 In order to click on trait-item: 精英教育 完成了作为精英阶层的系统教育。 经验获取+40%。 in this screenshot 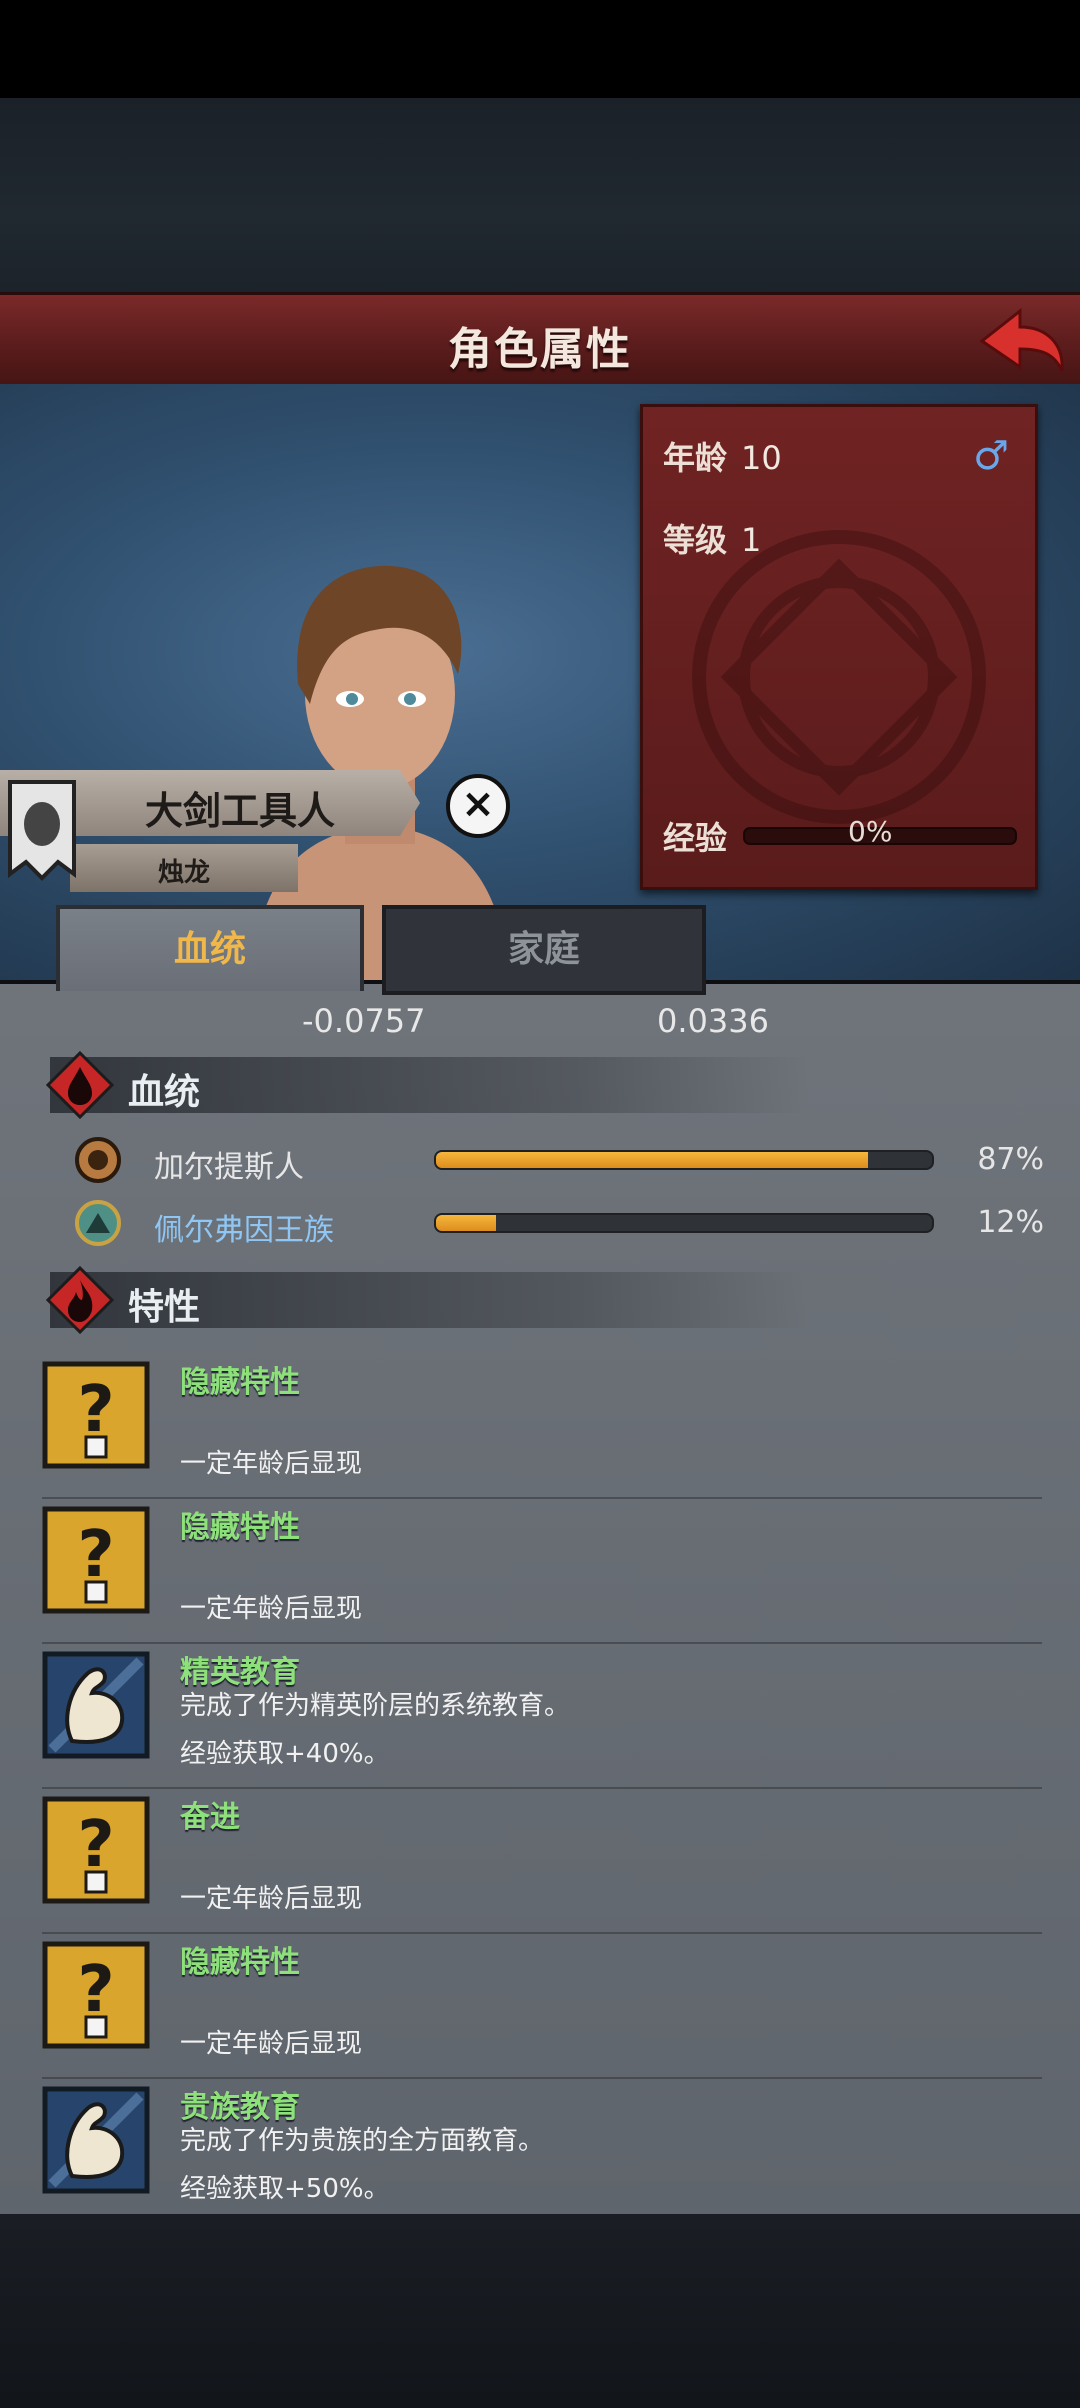, I will do `click(542, 1720)`.